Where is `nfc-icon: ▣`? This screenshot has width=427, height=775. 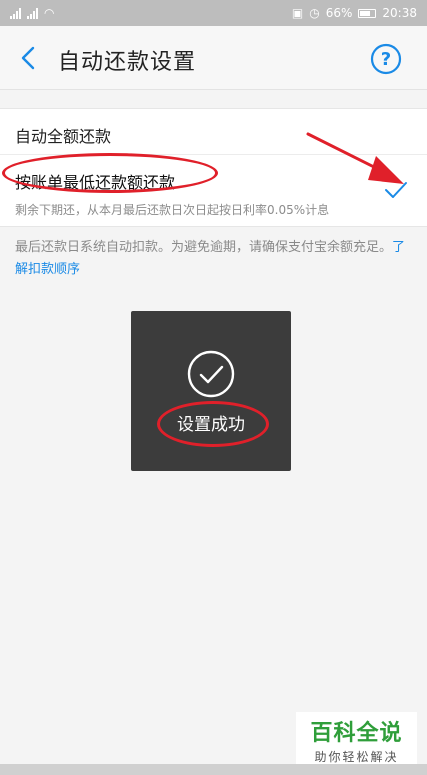
nfc-icon: ▣ is located at coordinates (297, 13).